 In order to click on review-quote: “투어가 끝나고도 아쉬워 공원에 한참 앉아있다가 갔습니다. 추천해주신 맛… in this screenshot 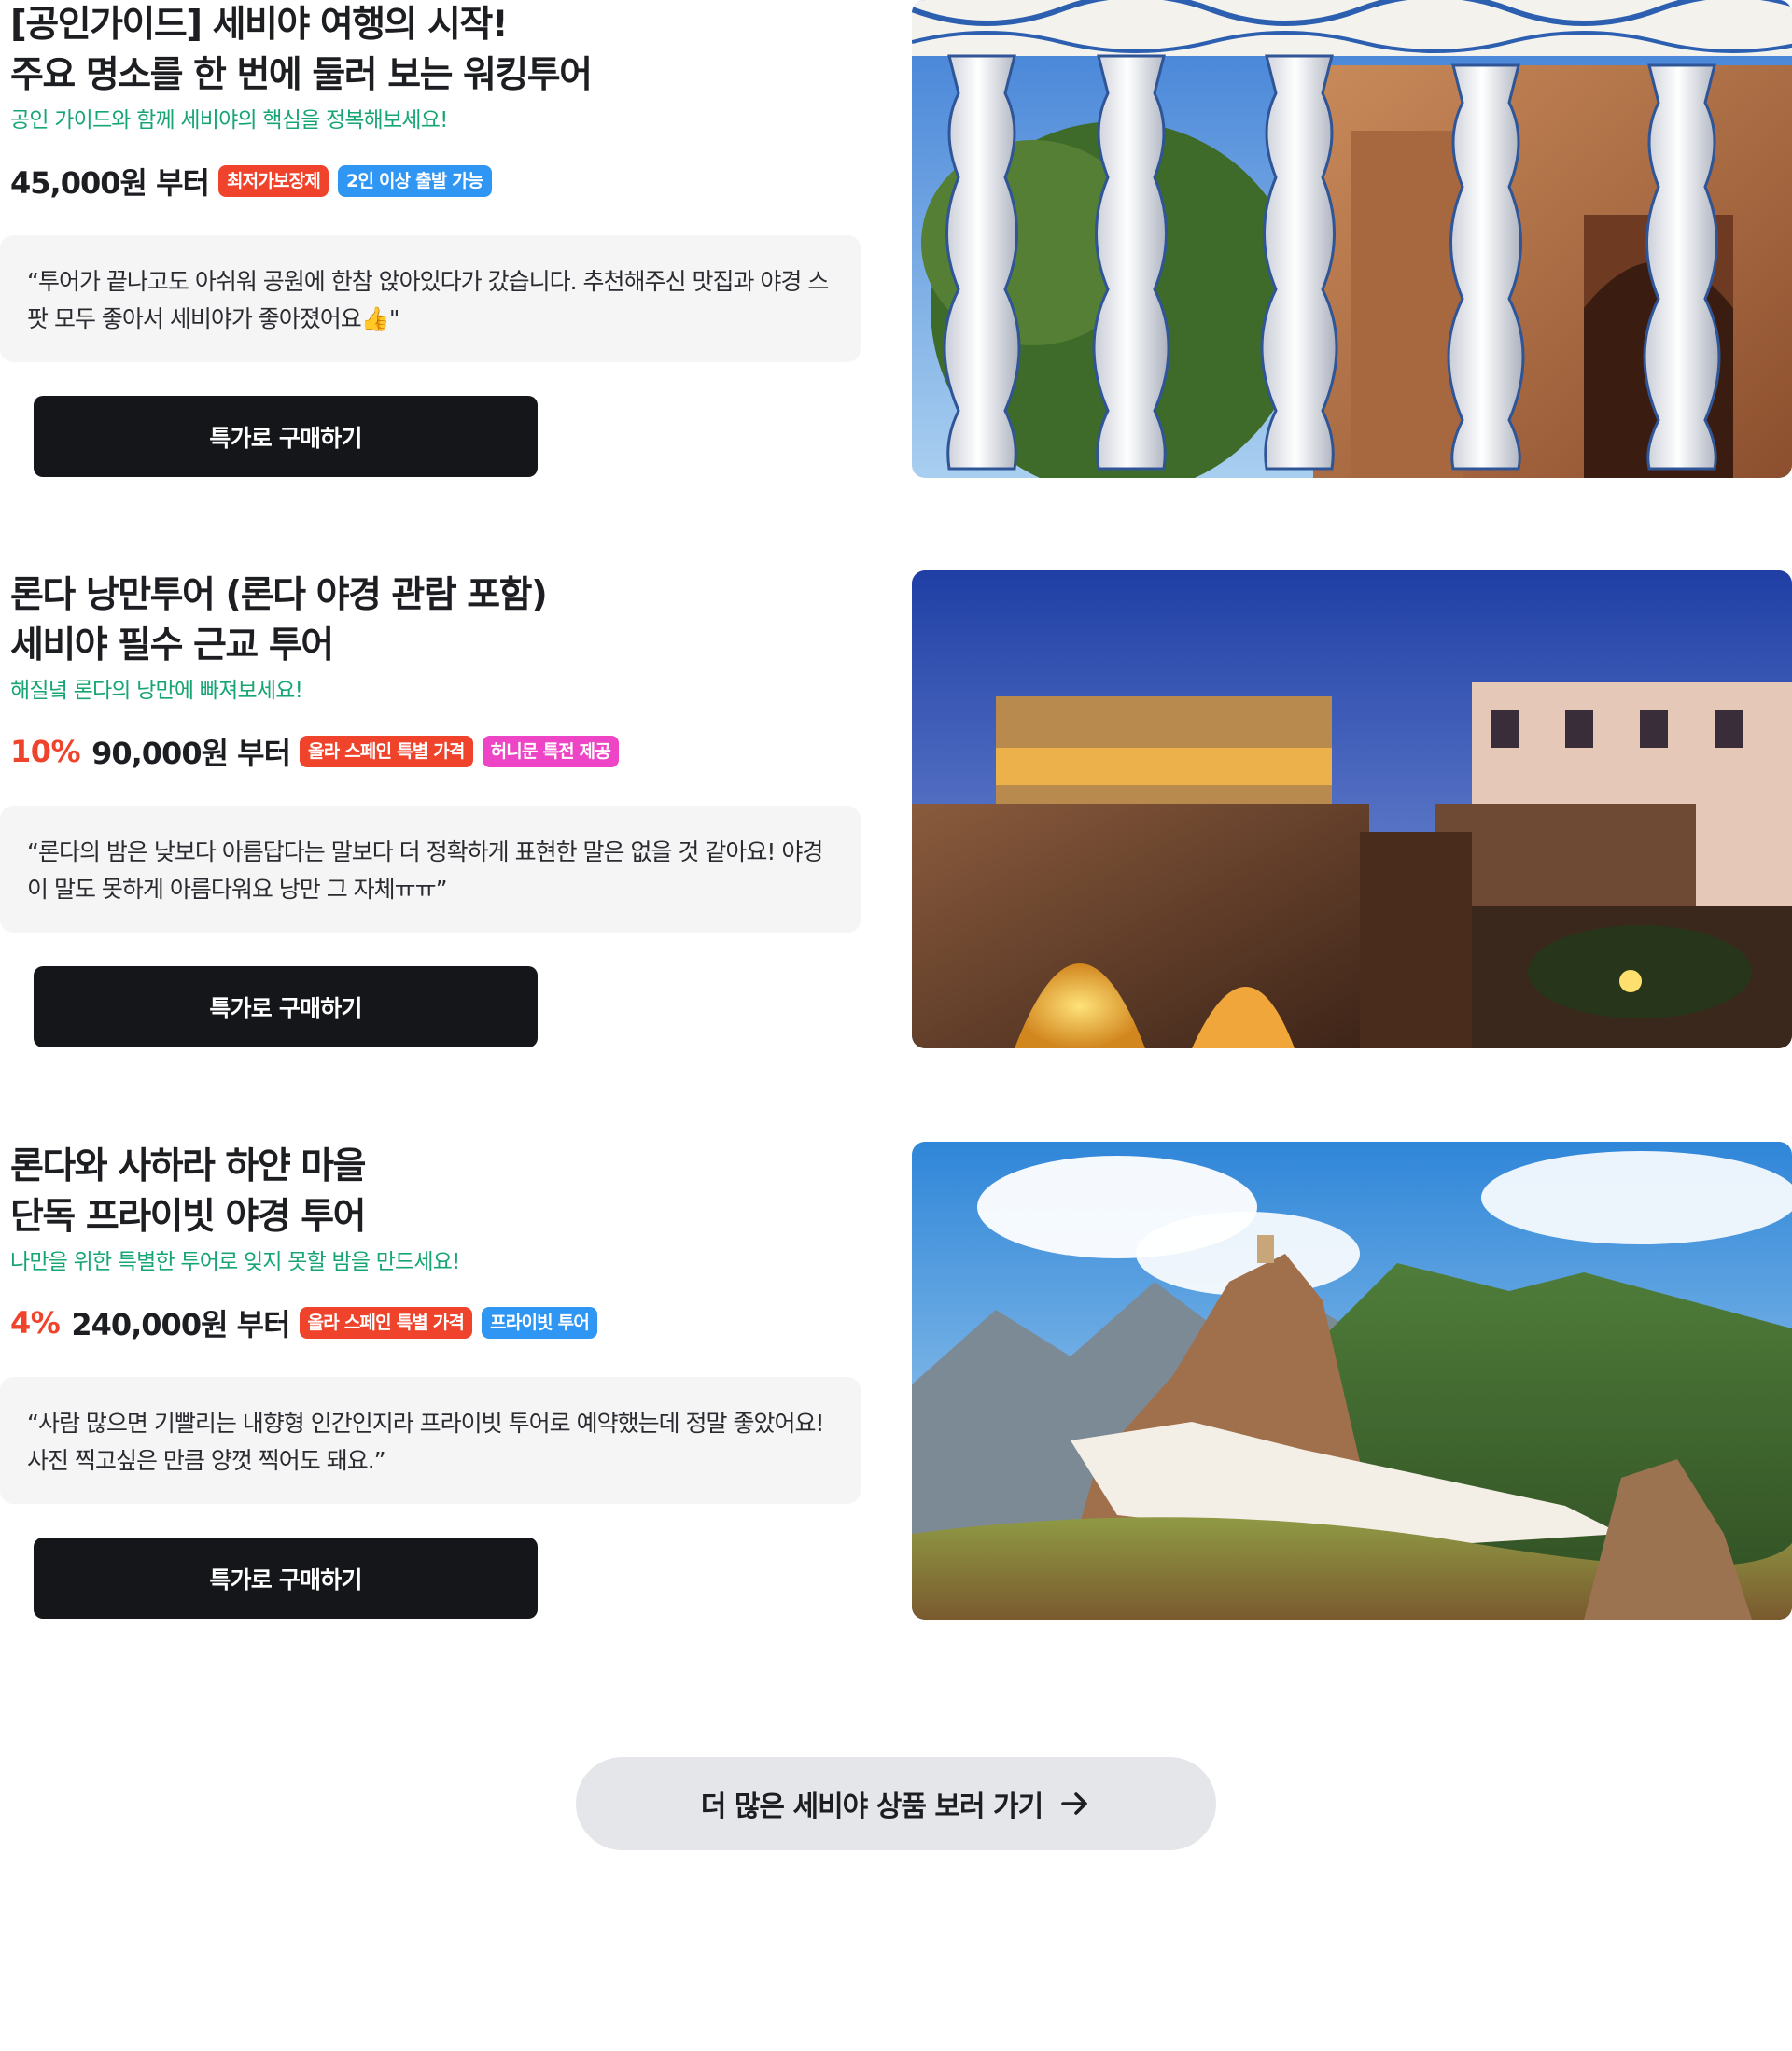, I will do `click(430, 298)`.